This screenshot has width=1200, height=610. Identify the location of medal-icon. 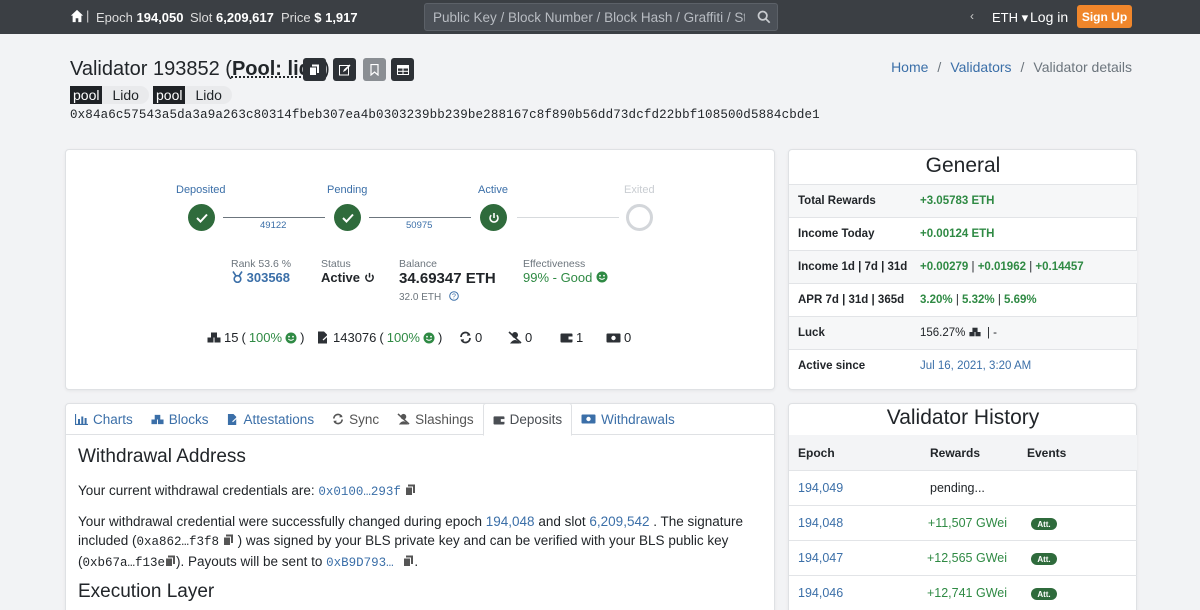
(237, 277).